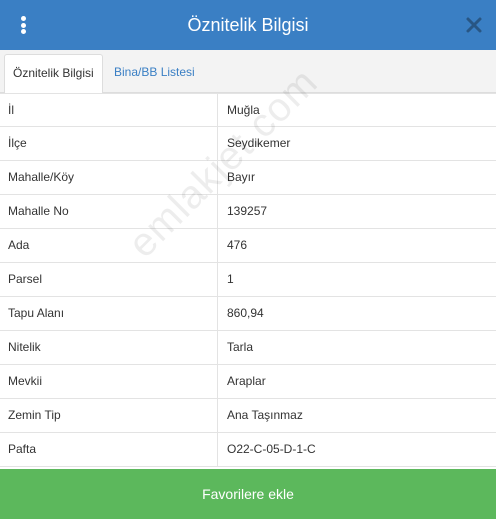 This screenshot has height=519, width=496. I want to click on table-row: Mahalle No 139257, so click(248, 212).